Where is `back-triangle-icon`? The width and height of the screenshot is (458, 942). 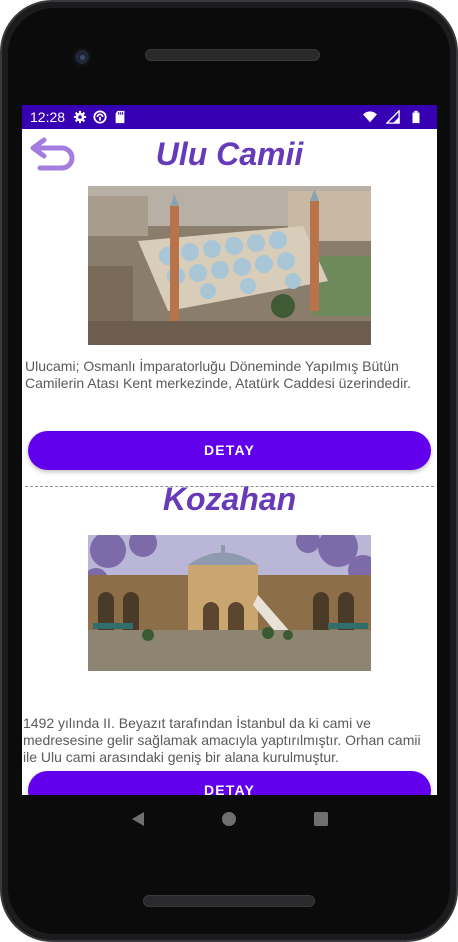
back-triangle-icon is located at coordinates (137, 819).